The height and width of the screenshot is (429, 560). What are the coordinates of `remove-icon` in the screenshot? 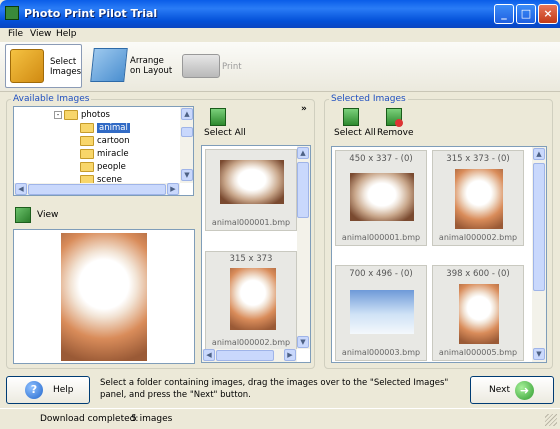 It's located at (394, 117).